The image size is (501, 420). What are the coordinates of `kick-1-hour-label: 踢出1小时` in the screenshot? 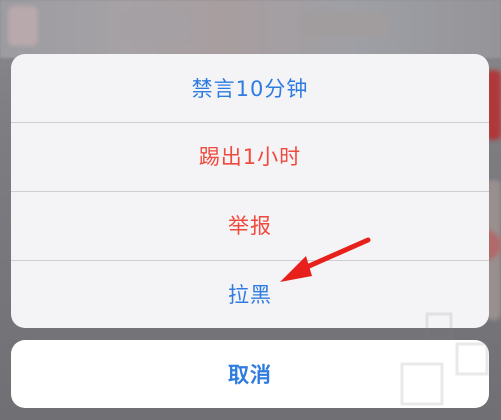 It's located at (250, 157).